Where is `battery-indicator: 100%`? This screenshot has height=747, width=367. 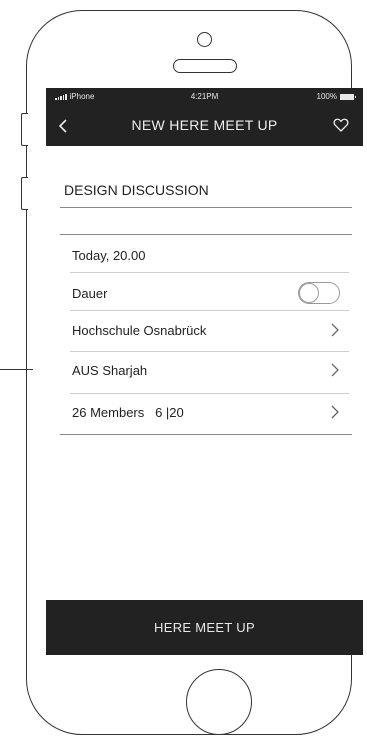
battery-indicator: 100% is located at coordinates (336, 96).